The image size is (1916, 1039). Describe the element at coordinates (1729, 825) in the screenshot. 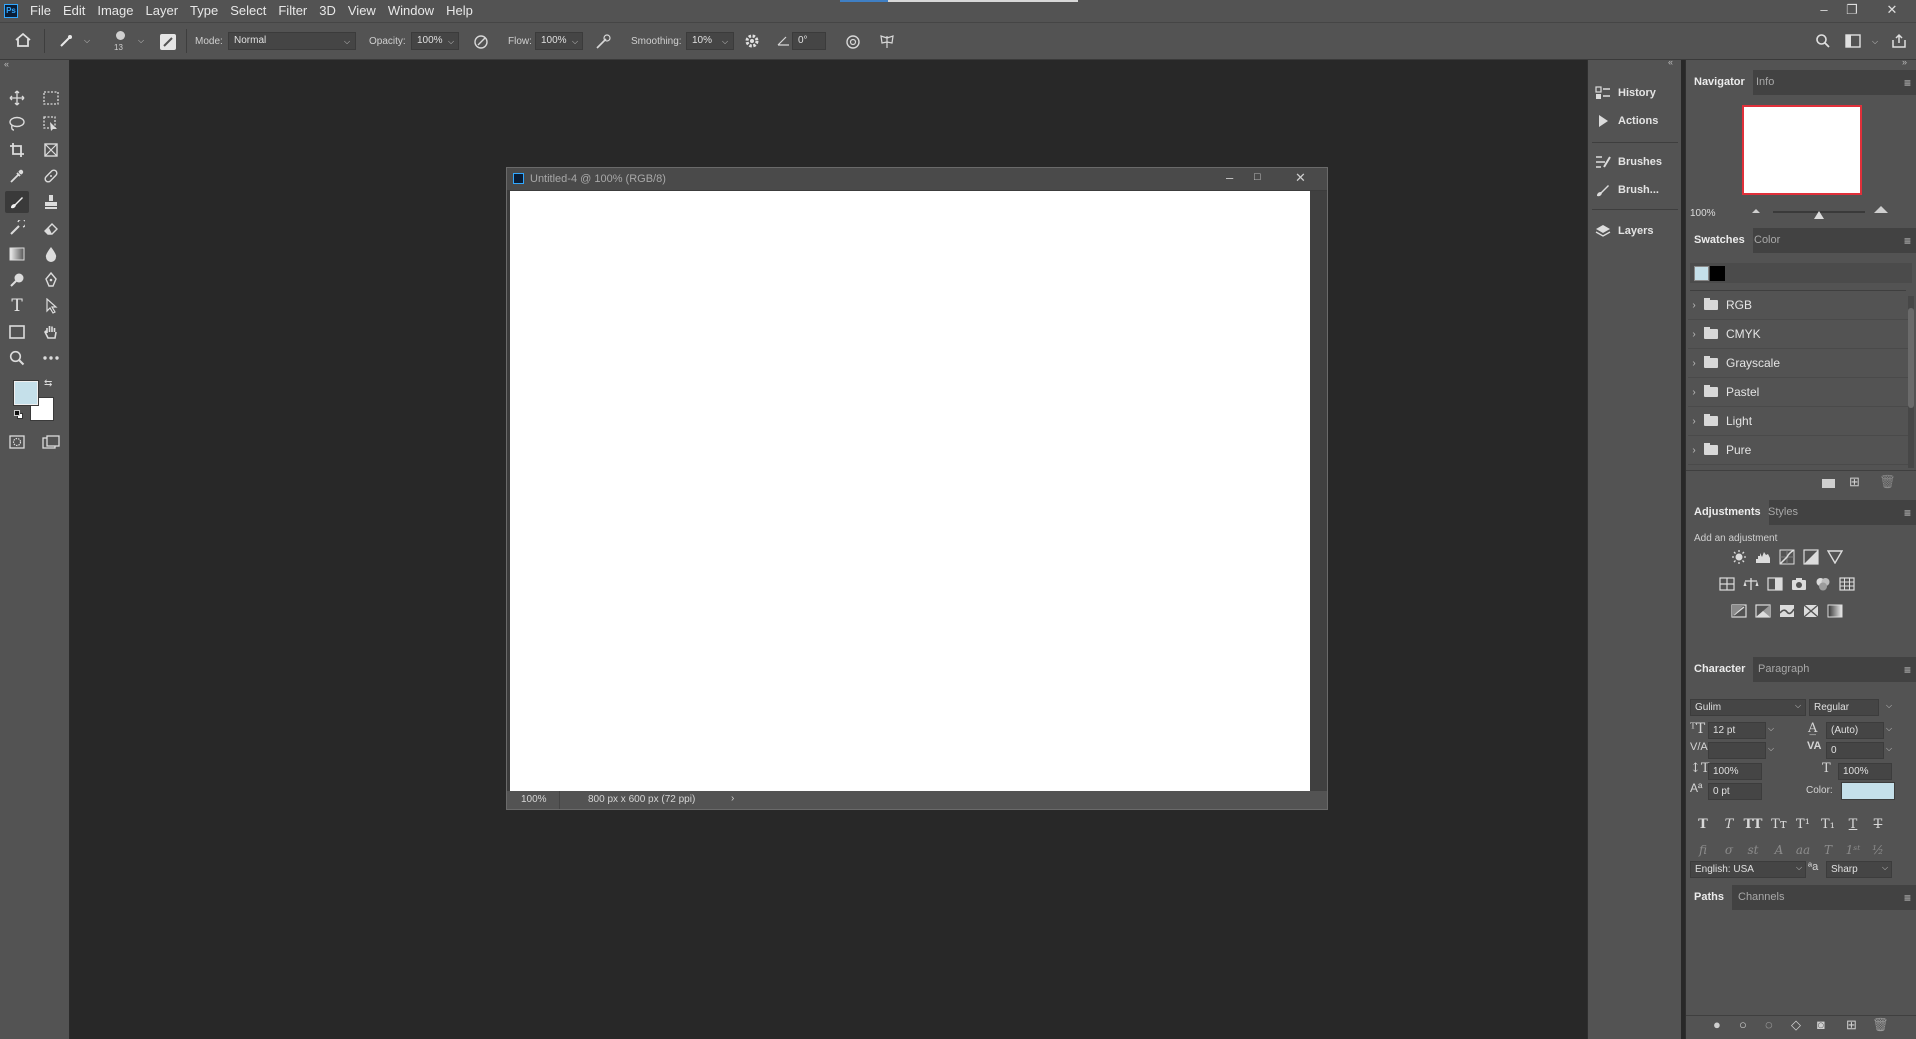

I see `faux-italic-button: T` at that location.